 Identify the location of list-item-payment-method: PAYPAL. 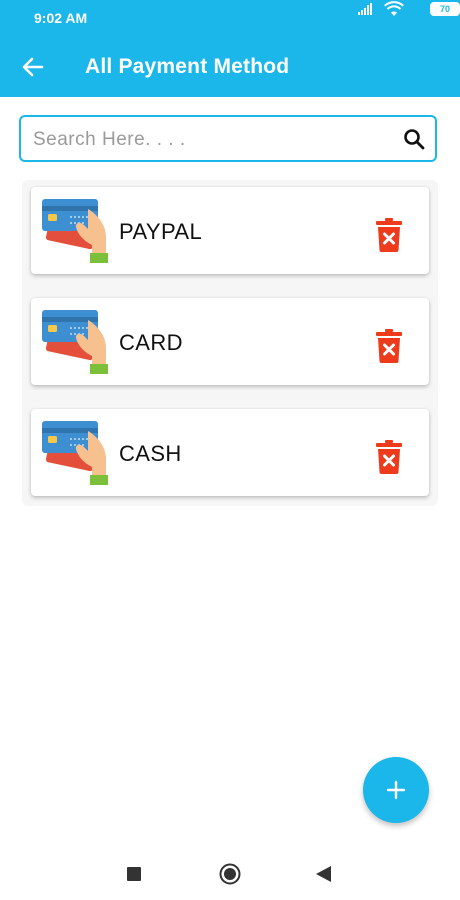
(230, 230).